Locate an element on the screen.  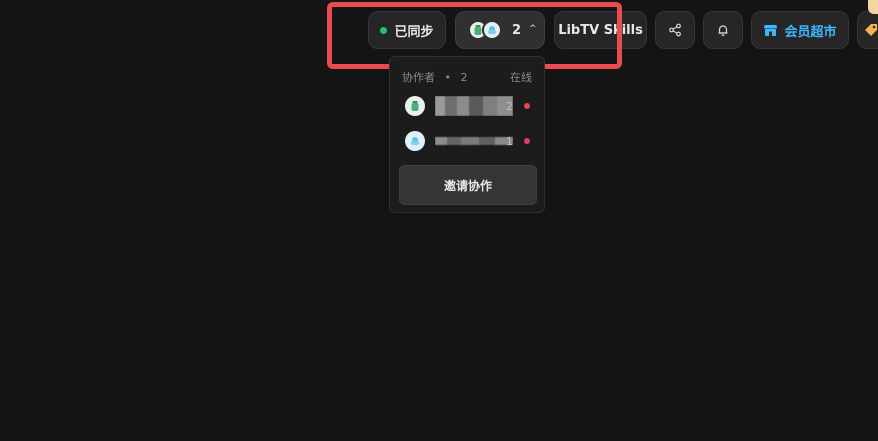
sync-status-label: 已同步 is located at coordinates (414, 32).